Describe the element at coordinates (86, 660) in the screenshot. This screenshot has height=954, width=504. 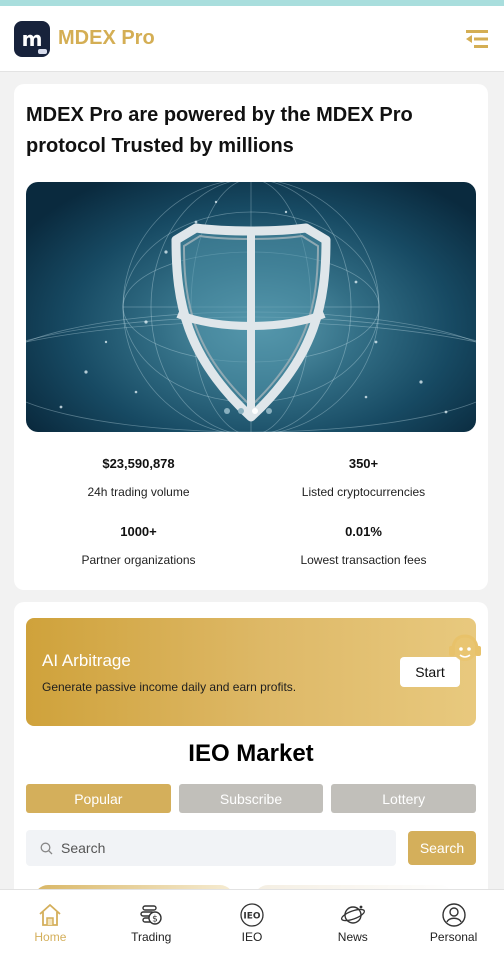
I see `ai-arbitrage-title: AI Arbitrage` at that location.